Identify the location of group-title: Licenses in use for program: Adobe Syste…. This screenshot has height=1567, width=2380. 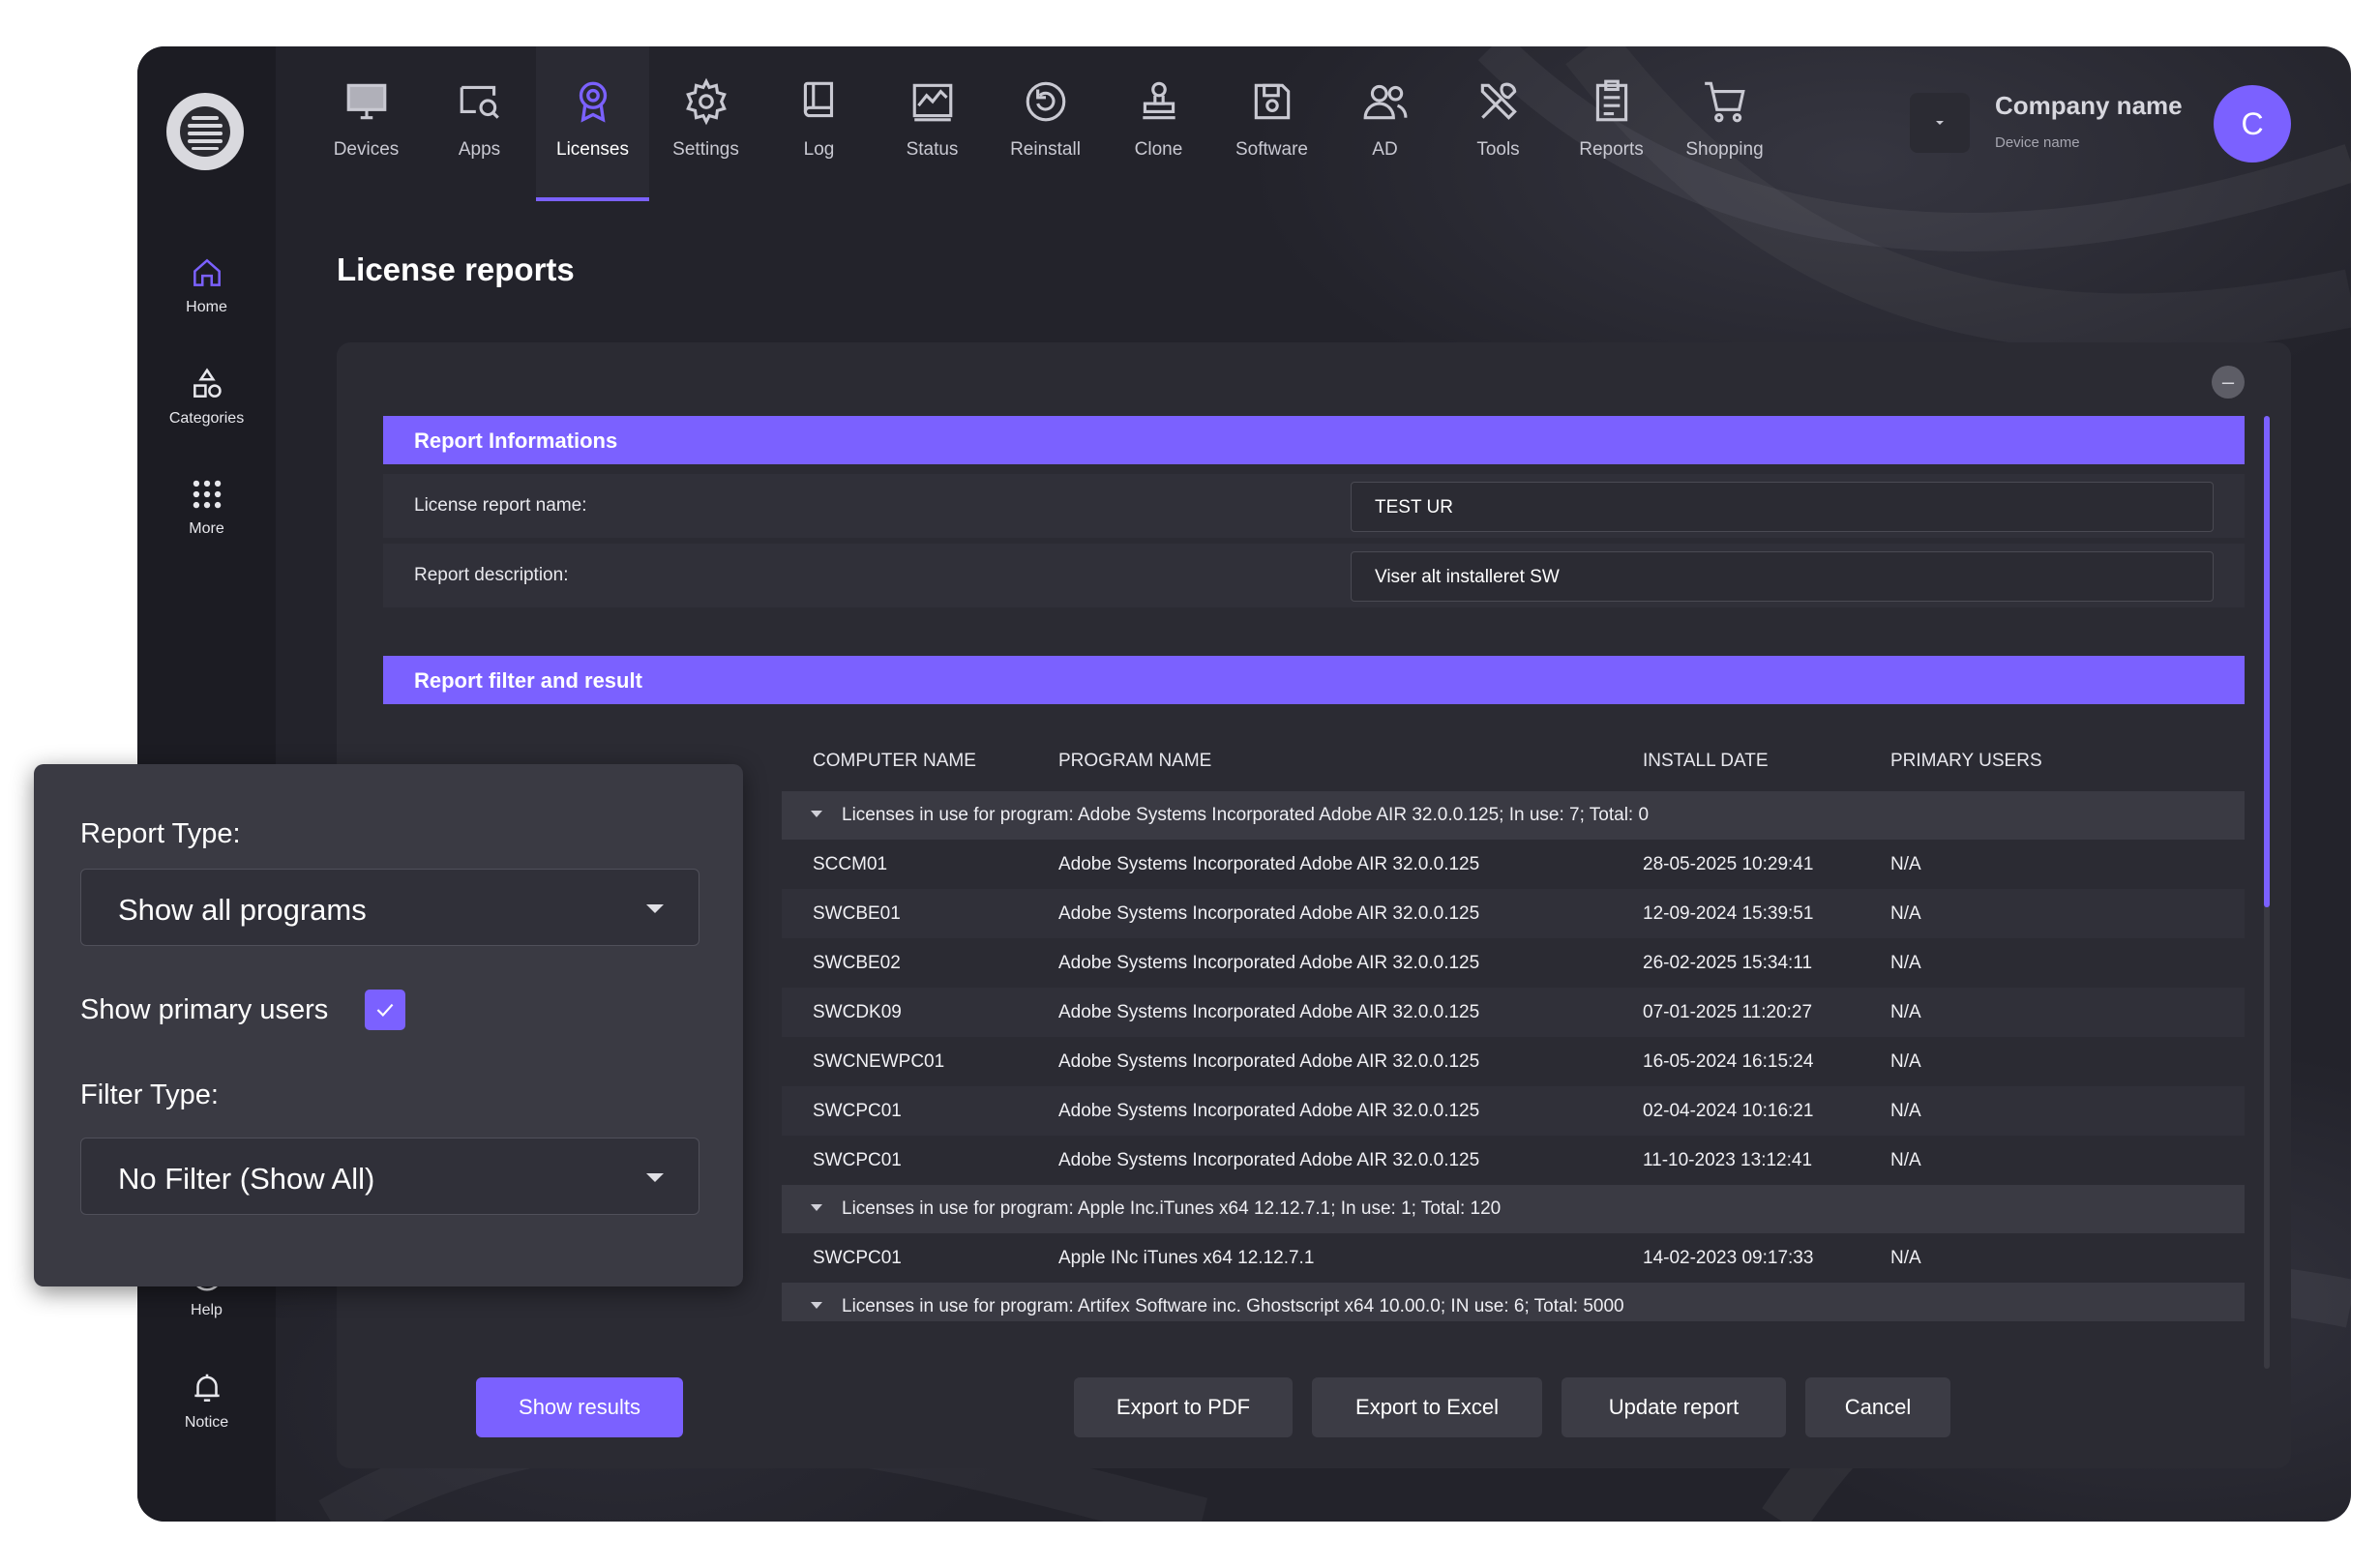
(1246, 815).